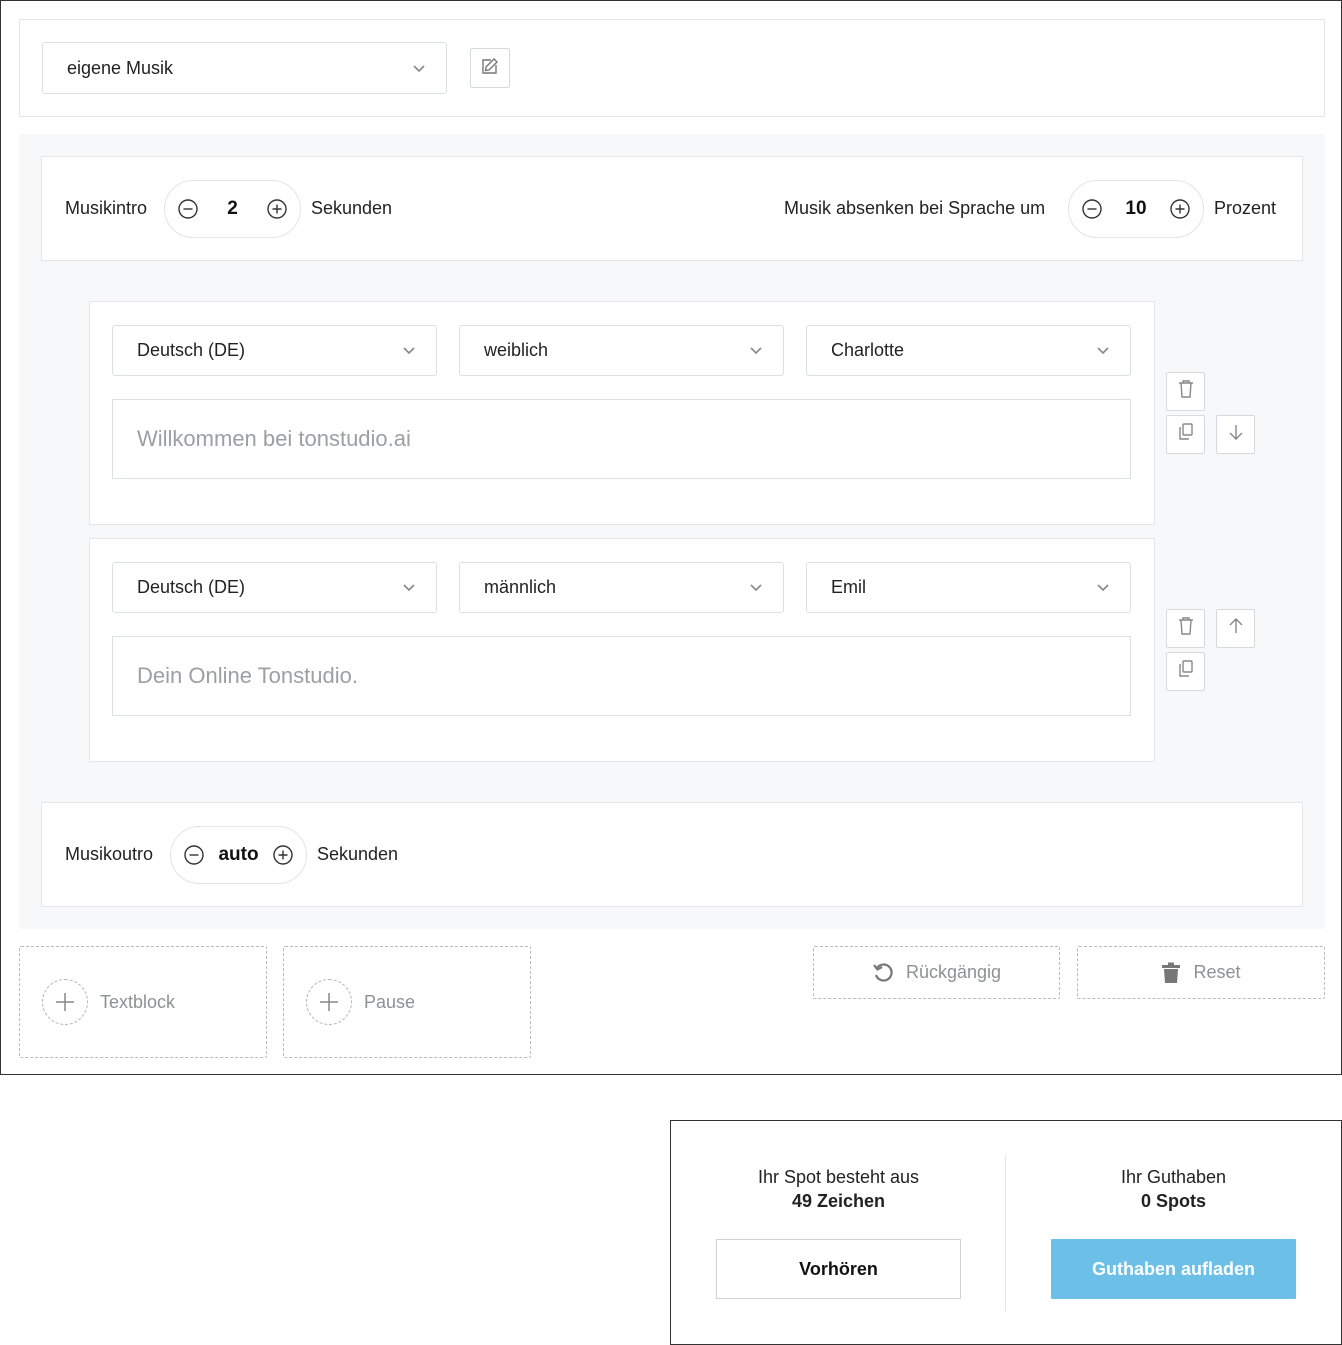 The height and width of the screenshot is (1345, 1342). What do you see at coordinates (672, 68) in the screenshot?
I see `music-bar: eigene Musik` at bounding box center [672, 68].